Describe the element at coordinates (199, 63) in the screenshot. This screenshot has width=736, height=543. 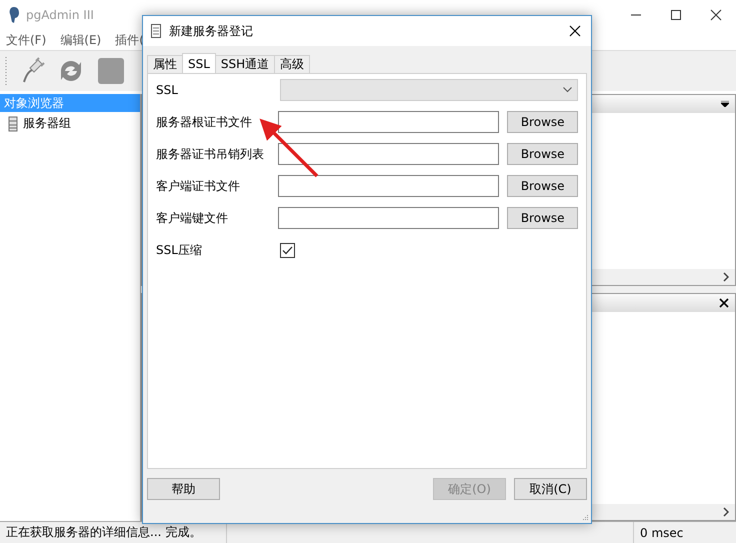
I see `tab: SSL` at that location.